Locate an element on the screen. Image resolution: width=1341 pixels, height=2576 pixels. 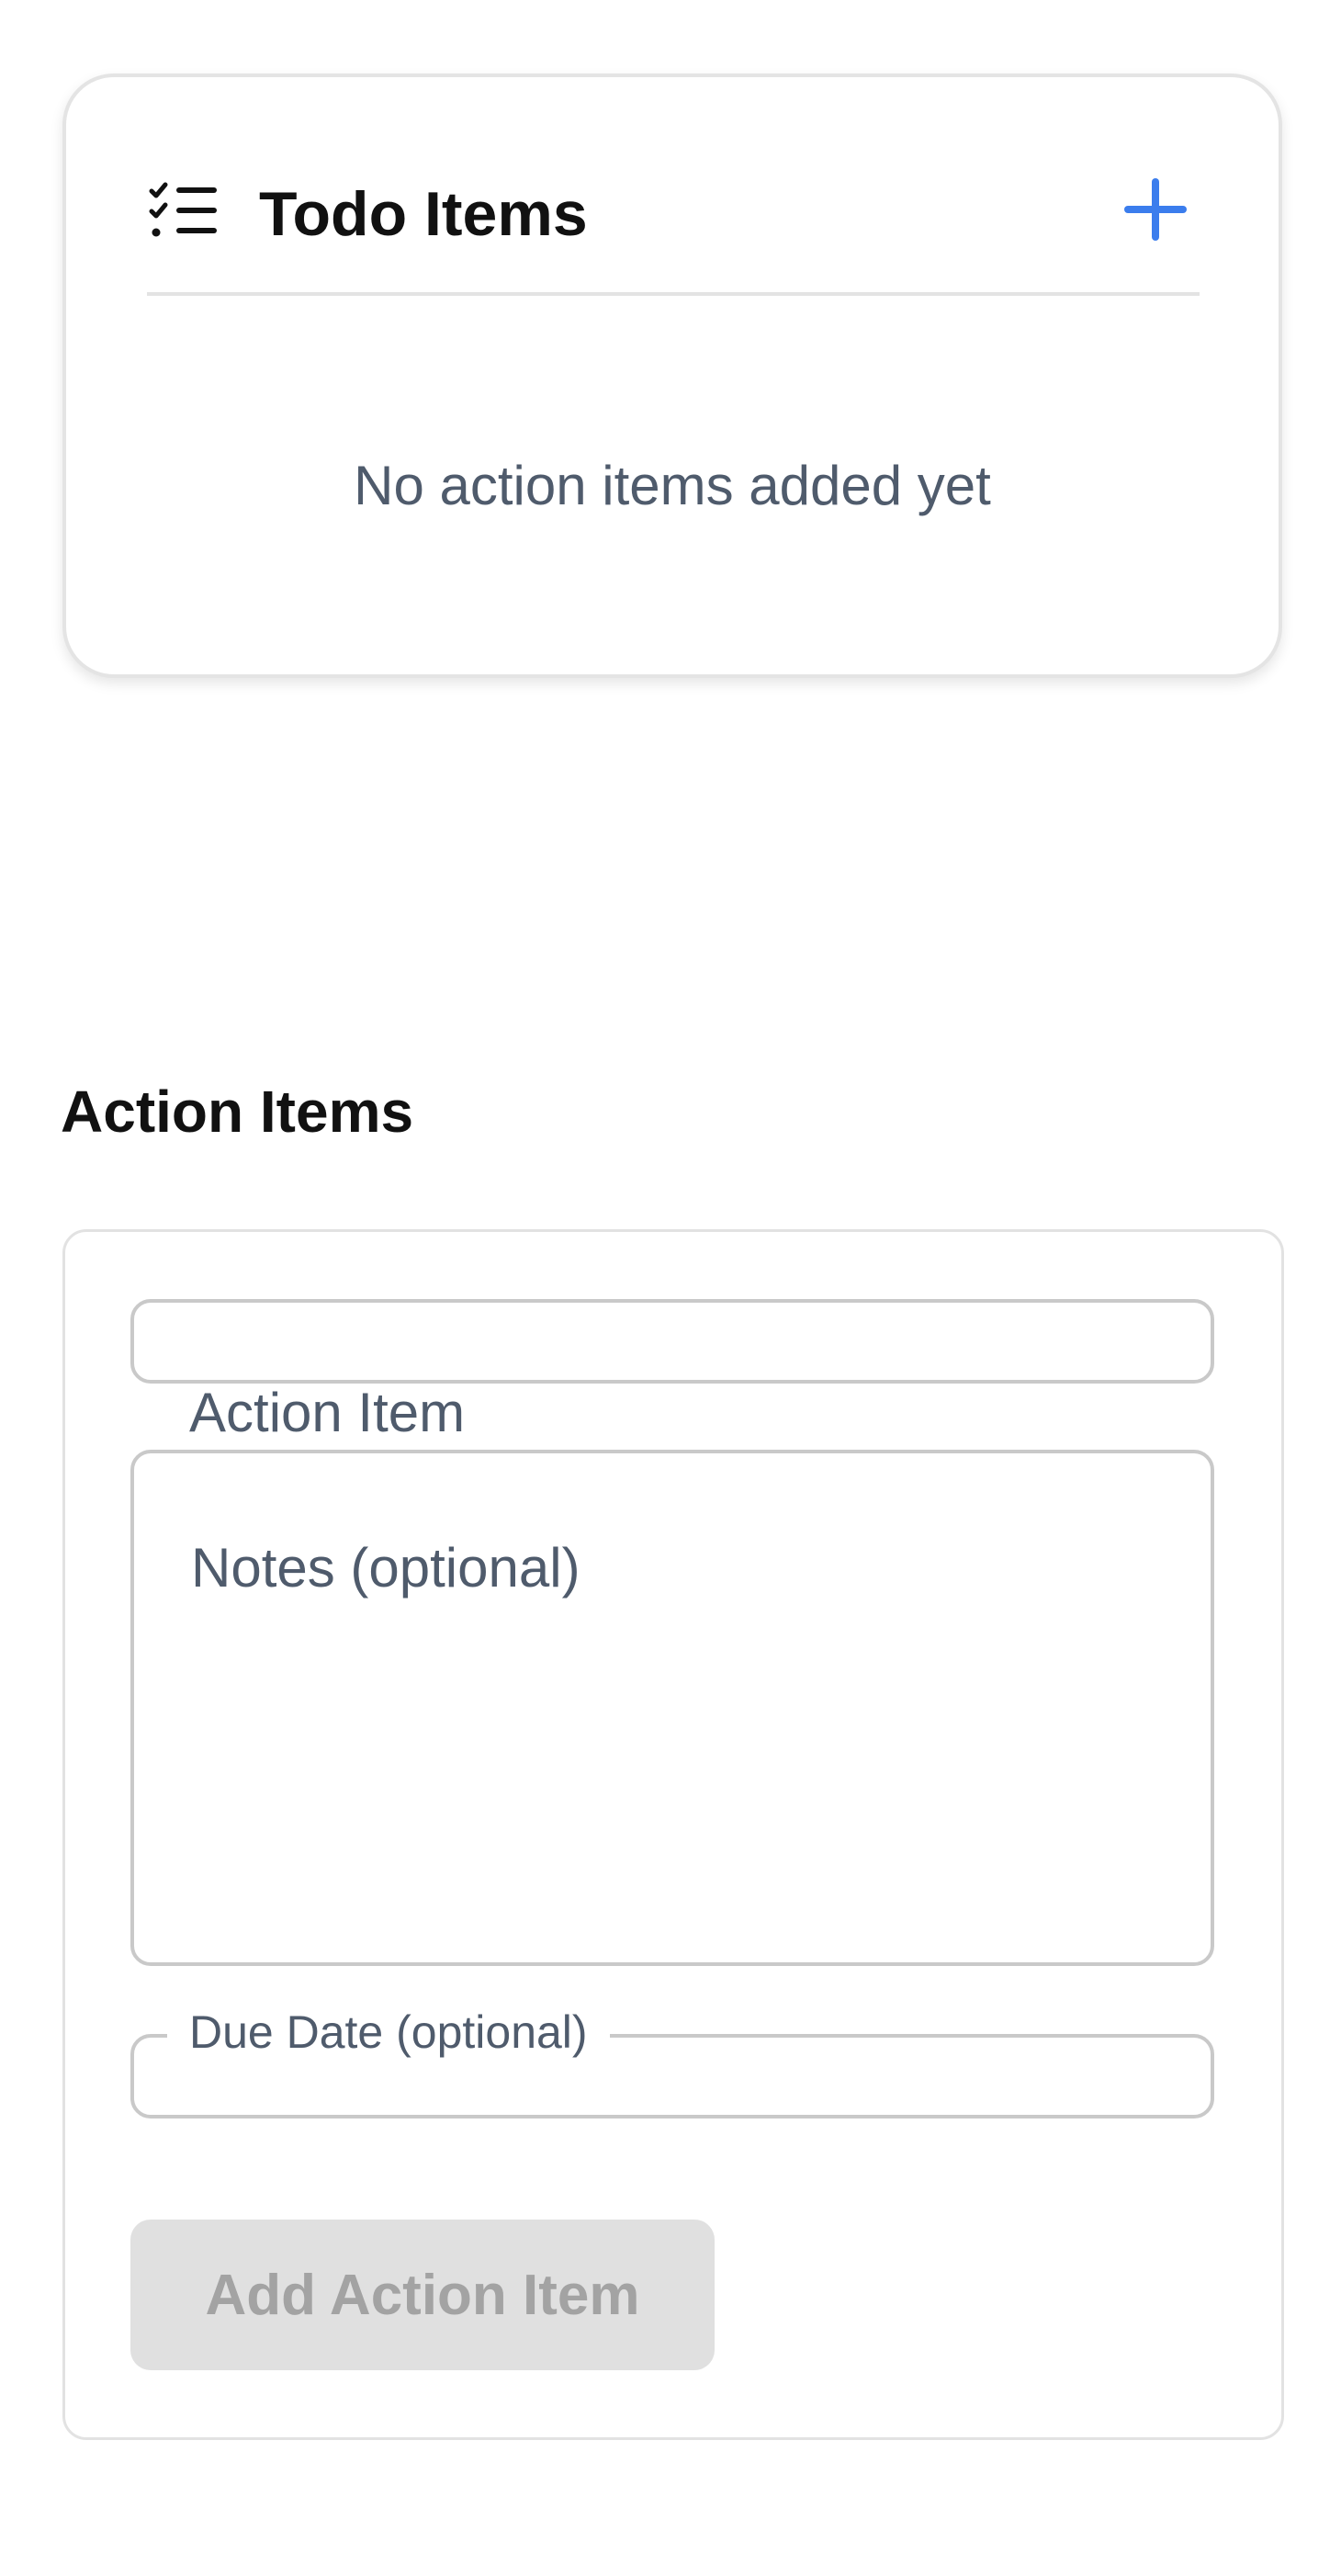
todo-card-header: Todo Items is located at coordinates (673, 230).